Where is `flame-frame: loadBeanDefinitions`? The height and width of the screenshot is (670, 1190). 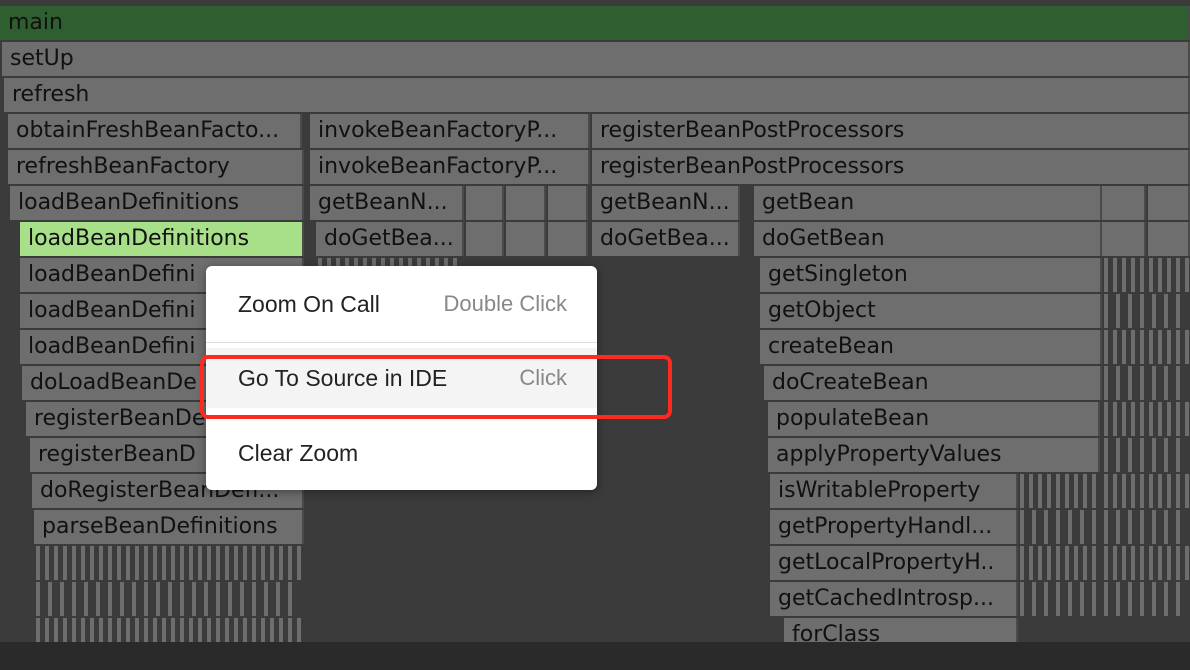
flame-frame: loadBeanDefinitions is located at coordinates (157, 203).